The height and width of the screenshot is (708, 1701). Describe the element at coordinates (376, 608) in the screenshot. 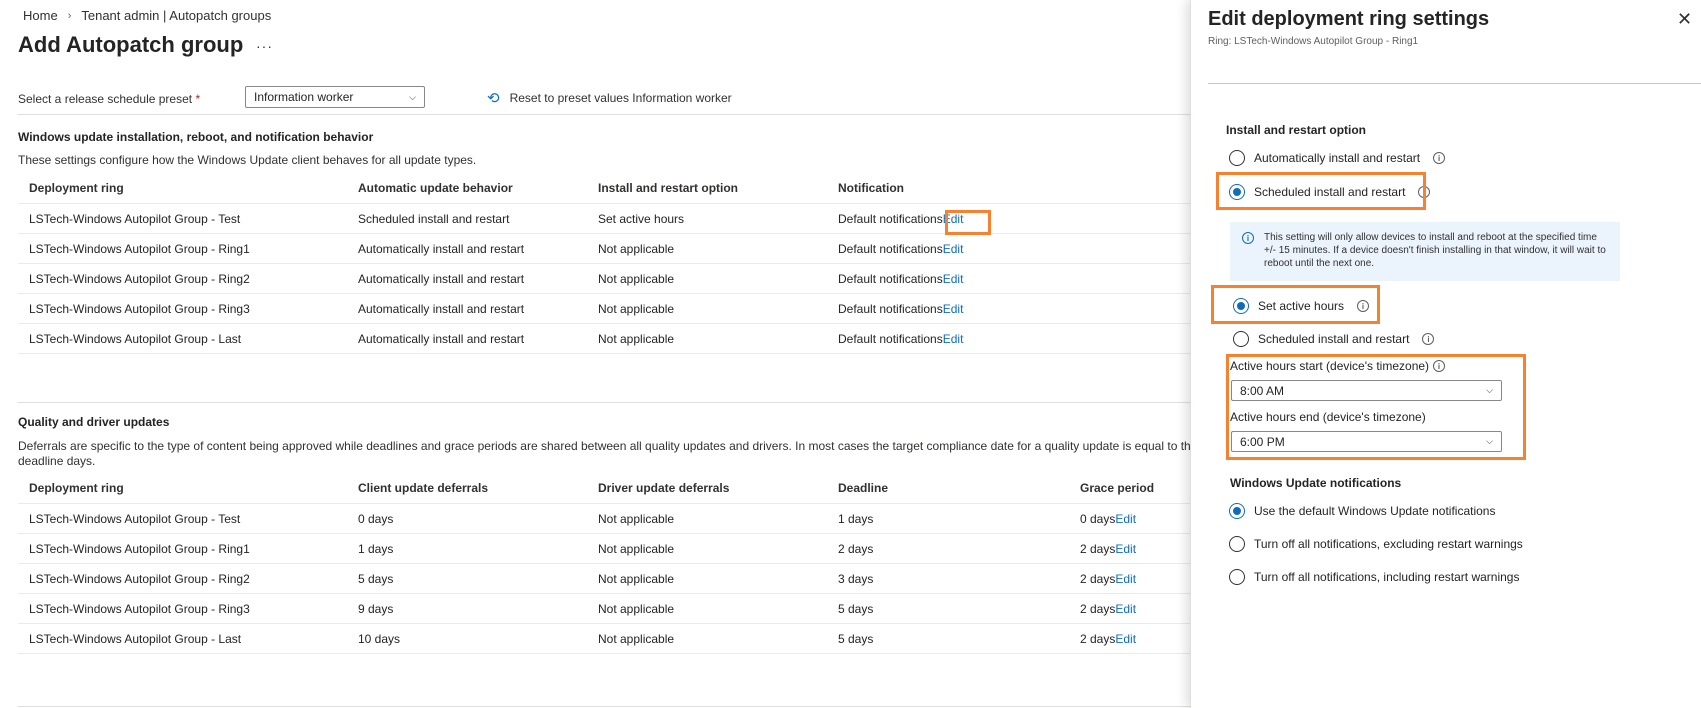

I see `client-deferral-cell: 9 days` at that location.